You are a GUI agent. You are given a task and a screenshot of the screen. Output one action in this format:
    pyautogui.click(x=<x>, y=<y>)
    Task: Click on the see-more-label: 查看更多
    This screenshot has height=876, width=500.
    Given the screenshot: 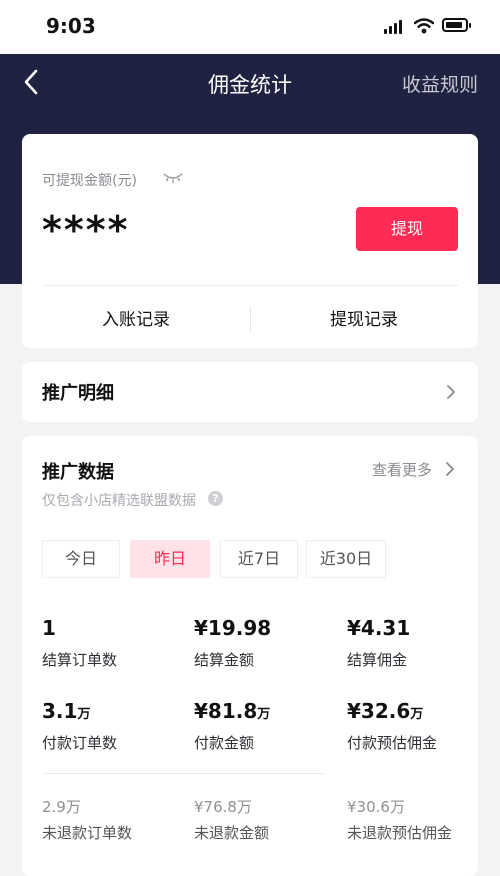 What is the action you would take?
    pyautogui.click(x=402, y=470)
    